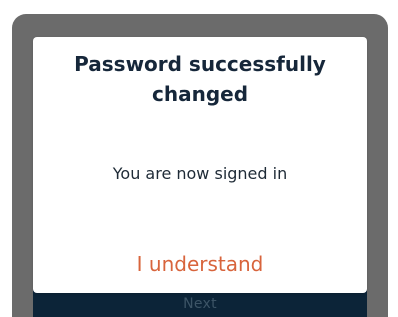 Image resolution: width=398 pixels, height=317 pixels. Describe the element at coordinates (200, 264) in the screenshot. I see `i-understand-button: I understand` at that location.